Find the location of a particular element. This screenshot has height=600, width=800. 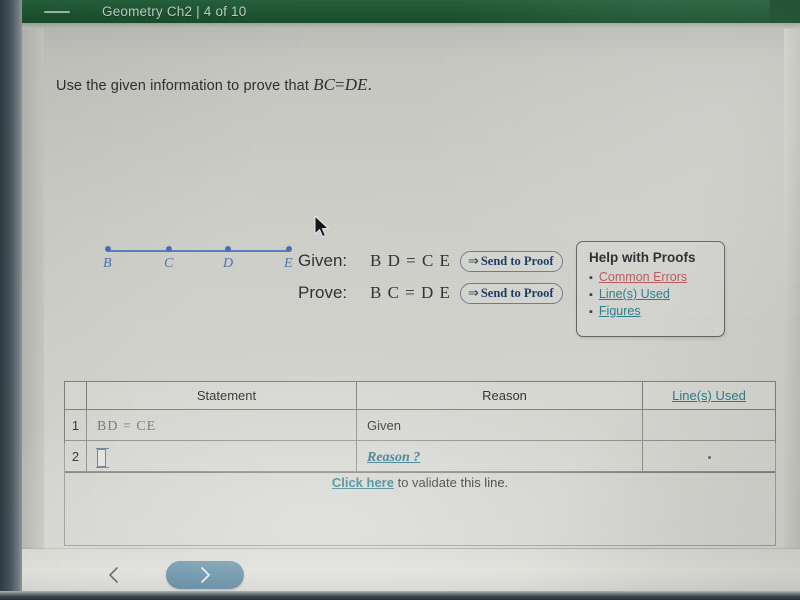

number-line-point-d is located at coordinates (228, 249).